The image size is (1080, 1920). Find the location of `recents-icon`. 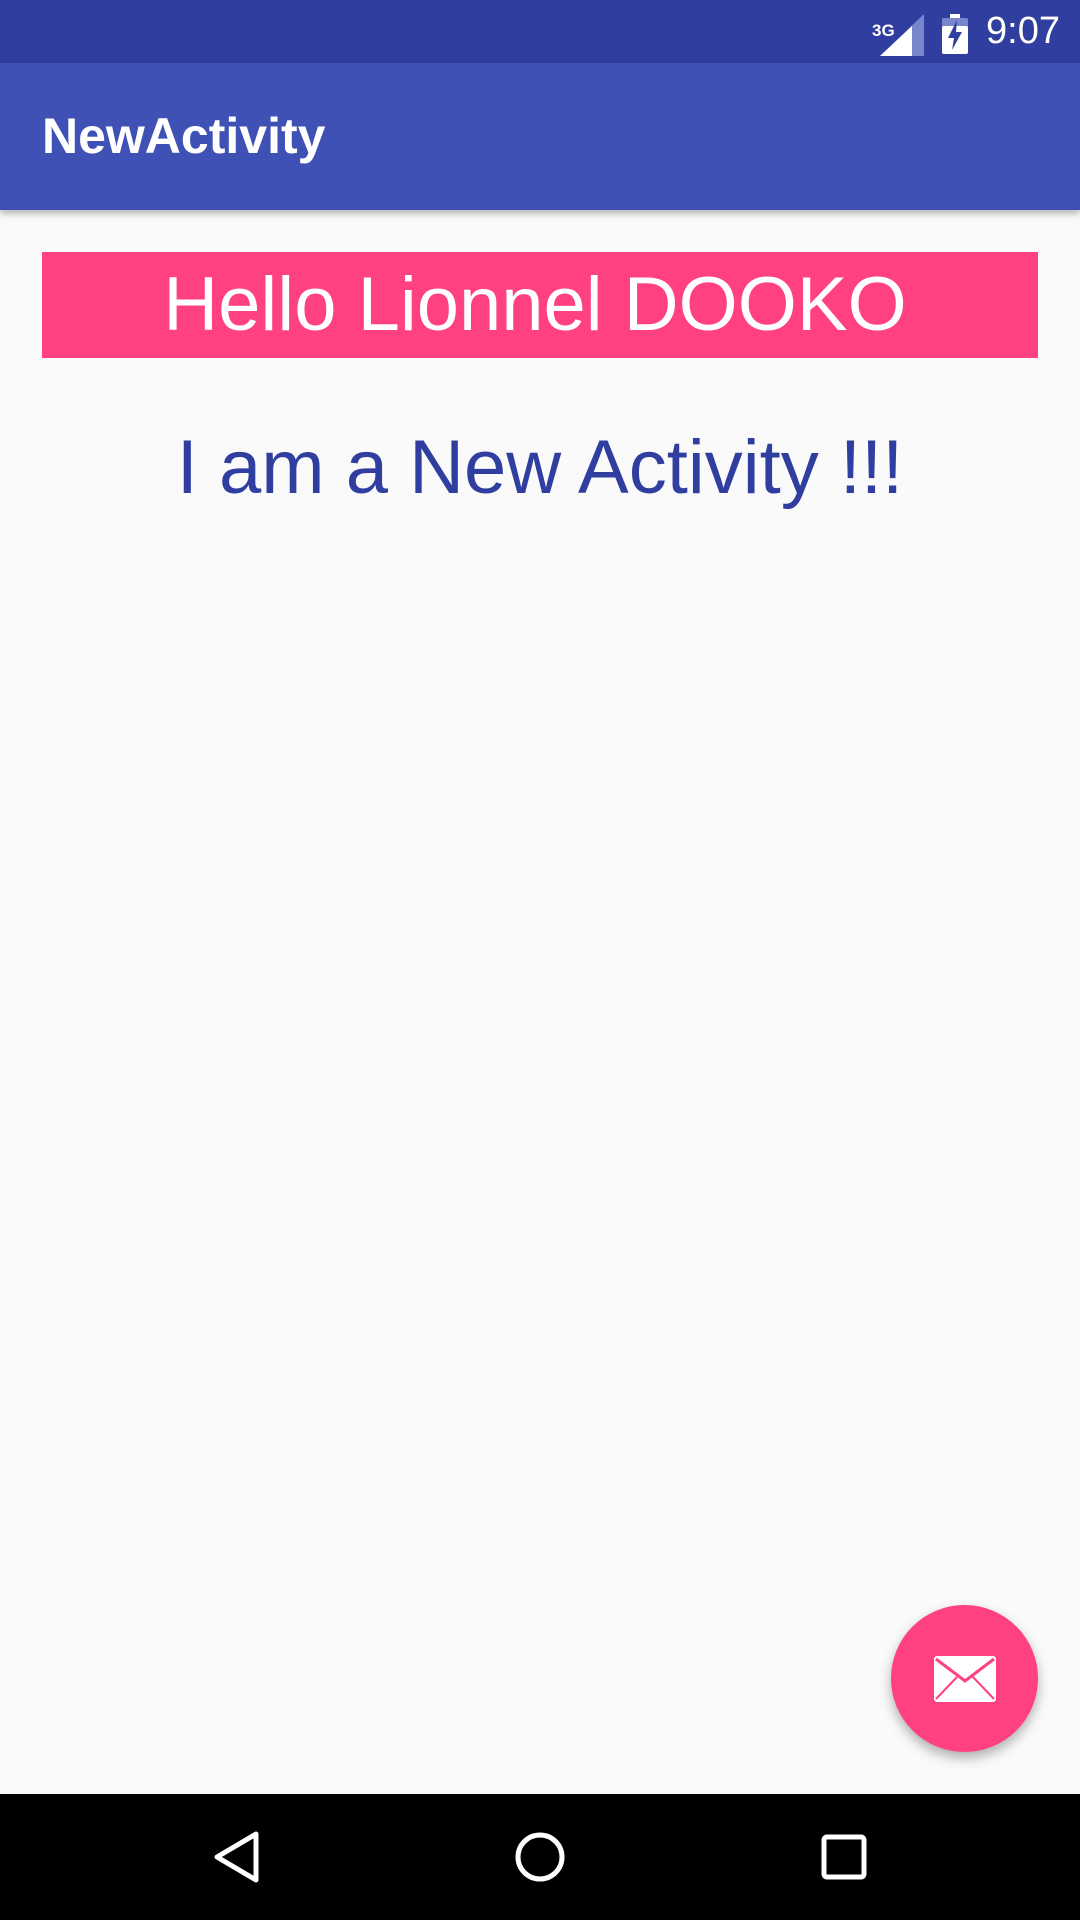

recents-icon is located at coordinates (844, 1857).